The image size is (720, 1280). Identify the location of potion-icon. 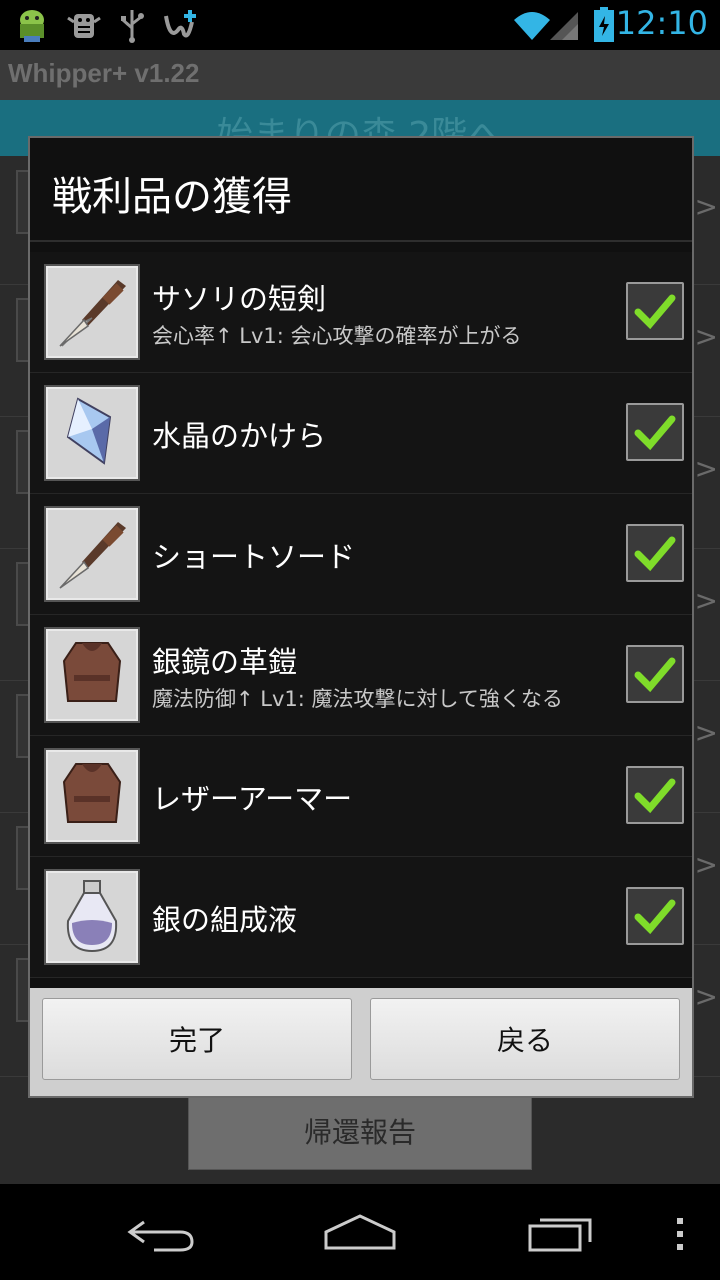
(92, 917).